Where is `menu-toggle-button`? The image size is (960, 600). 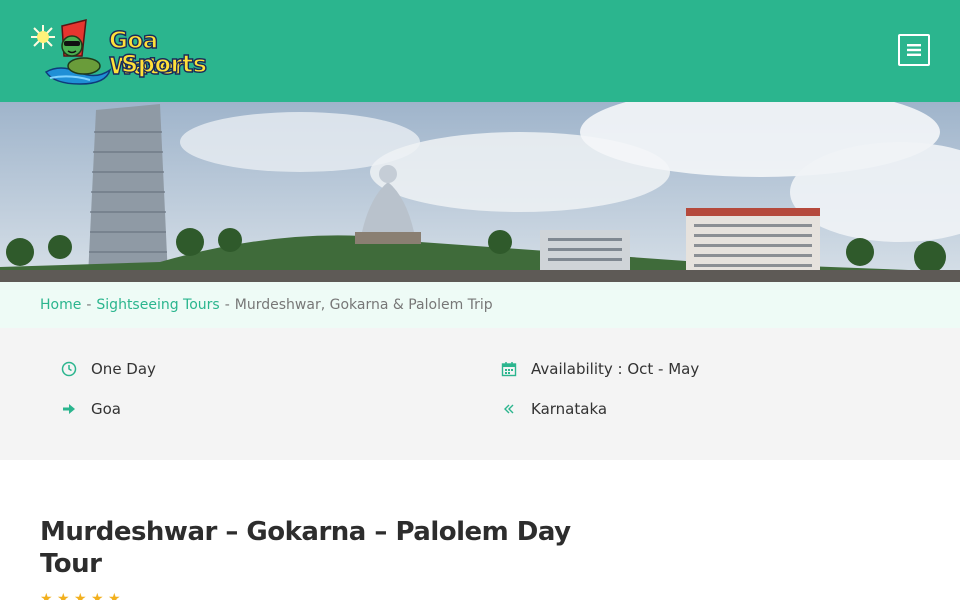
menu-toggle-button is located at coordinates (914, 50).